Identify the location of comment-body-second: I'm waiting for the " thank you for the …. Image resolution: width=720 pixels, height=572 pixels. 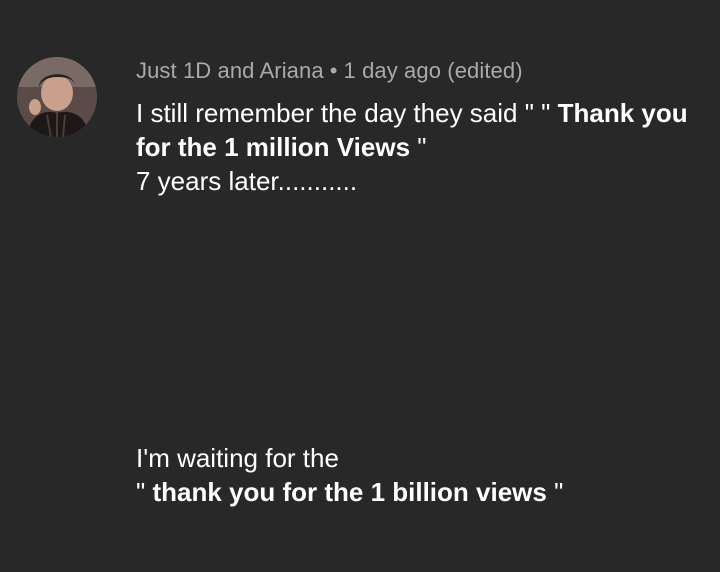
(416, 475).